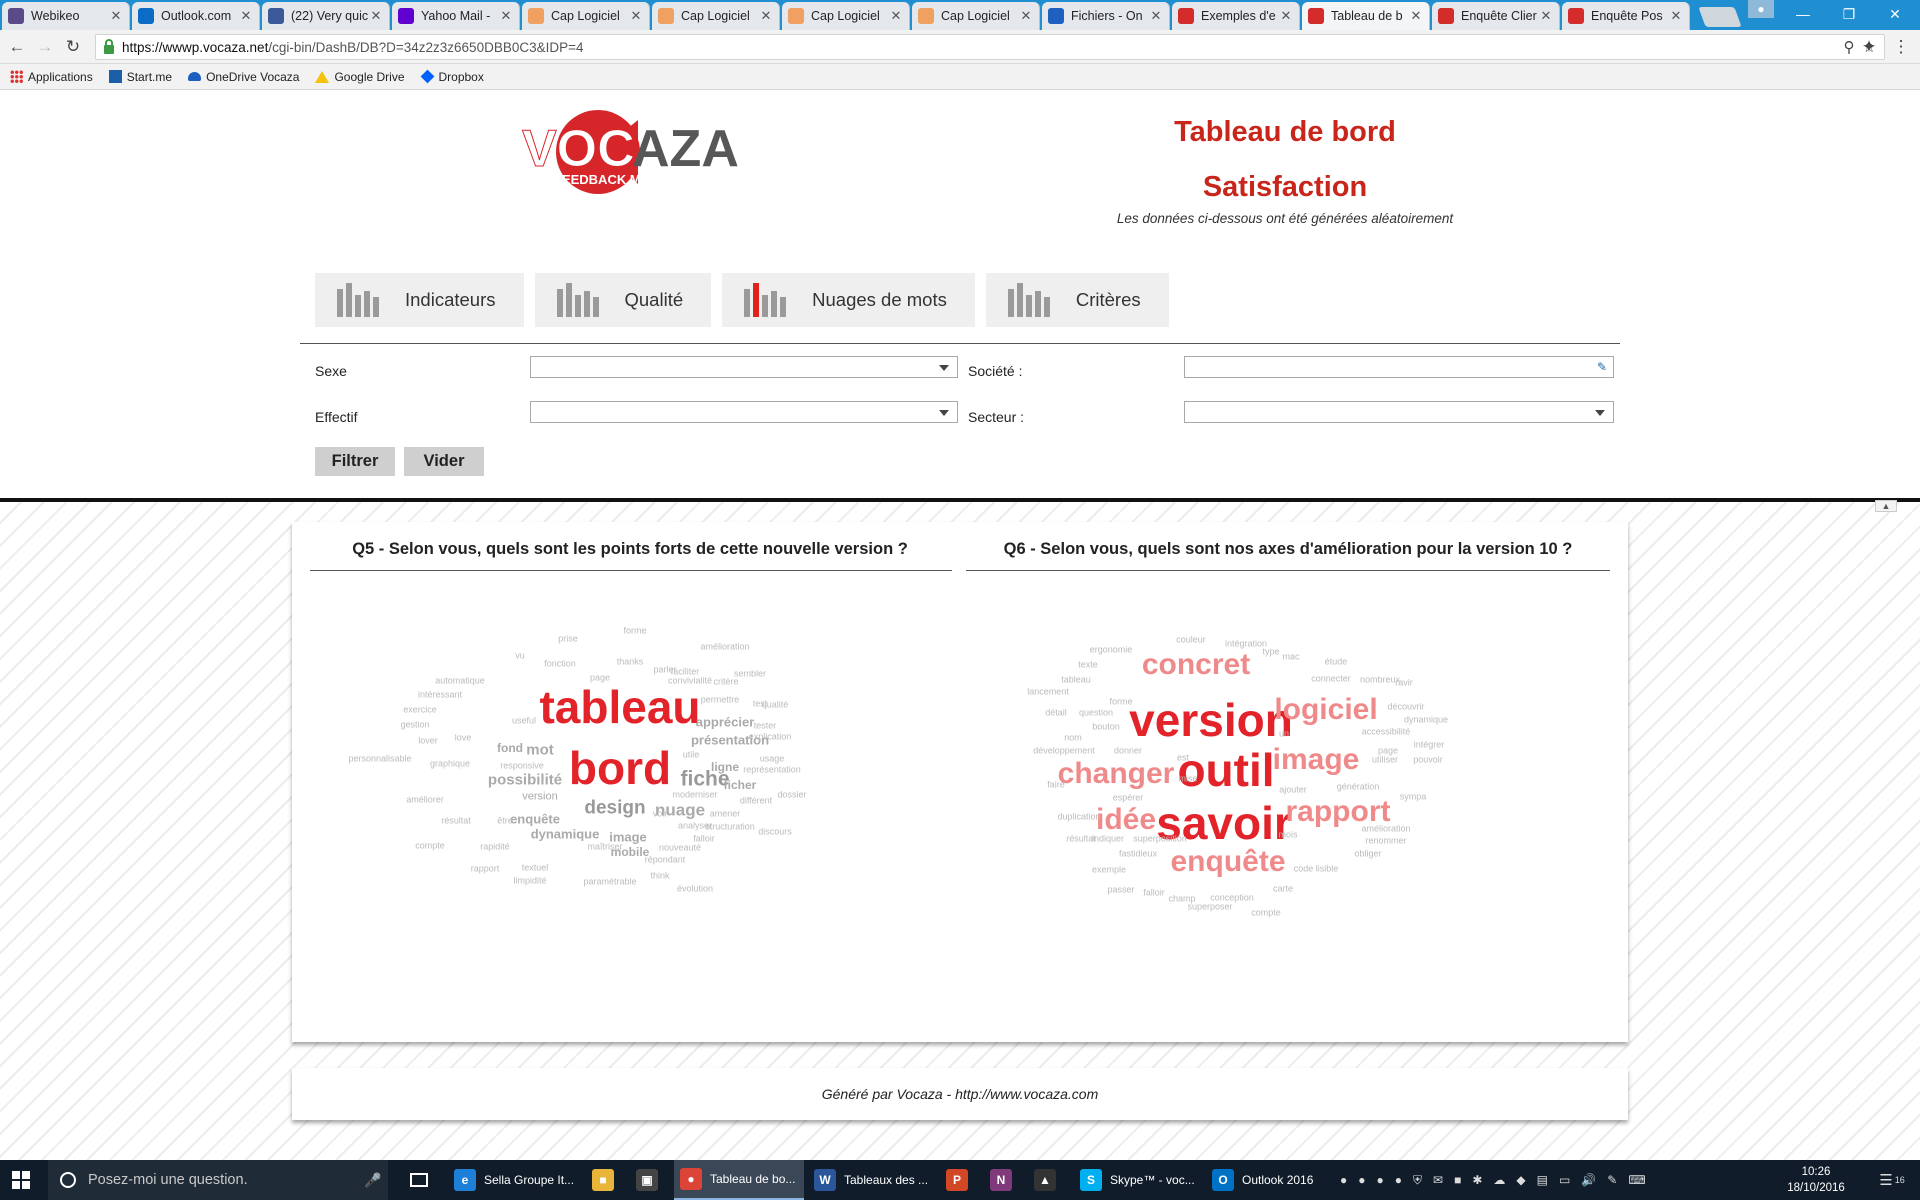 The height and width of the screenshot is (1200, 1920). Describe the element at coordinates (1380, 680) in the screenshot. I see `cloud-word: nombreux` at that location.